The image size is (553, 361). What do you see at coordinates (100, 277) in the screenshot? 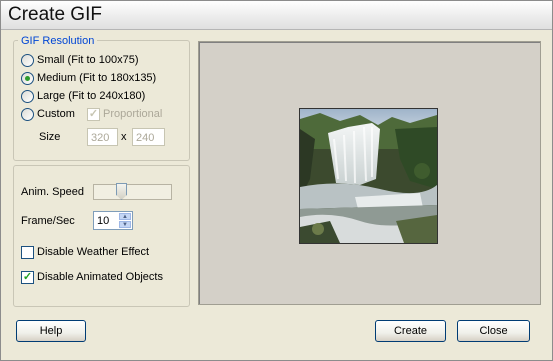
I see `disable-objects-label: Disable Animated Objects` at bounding box center [100, 277].